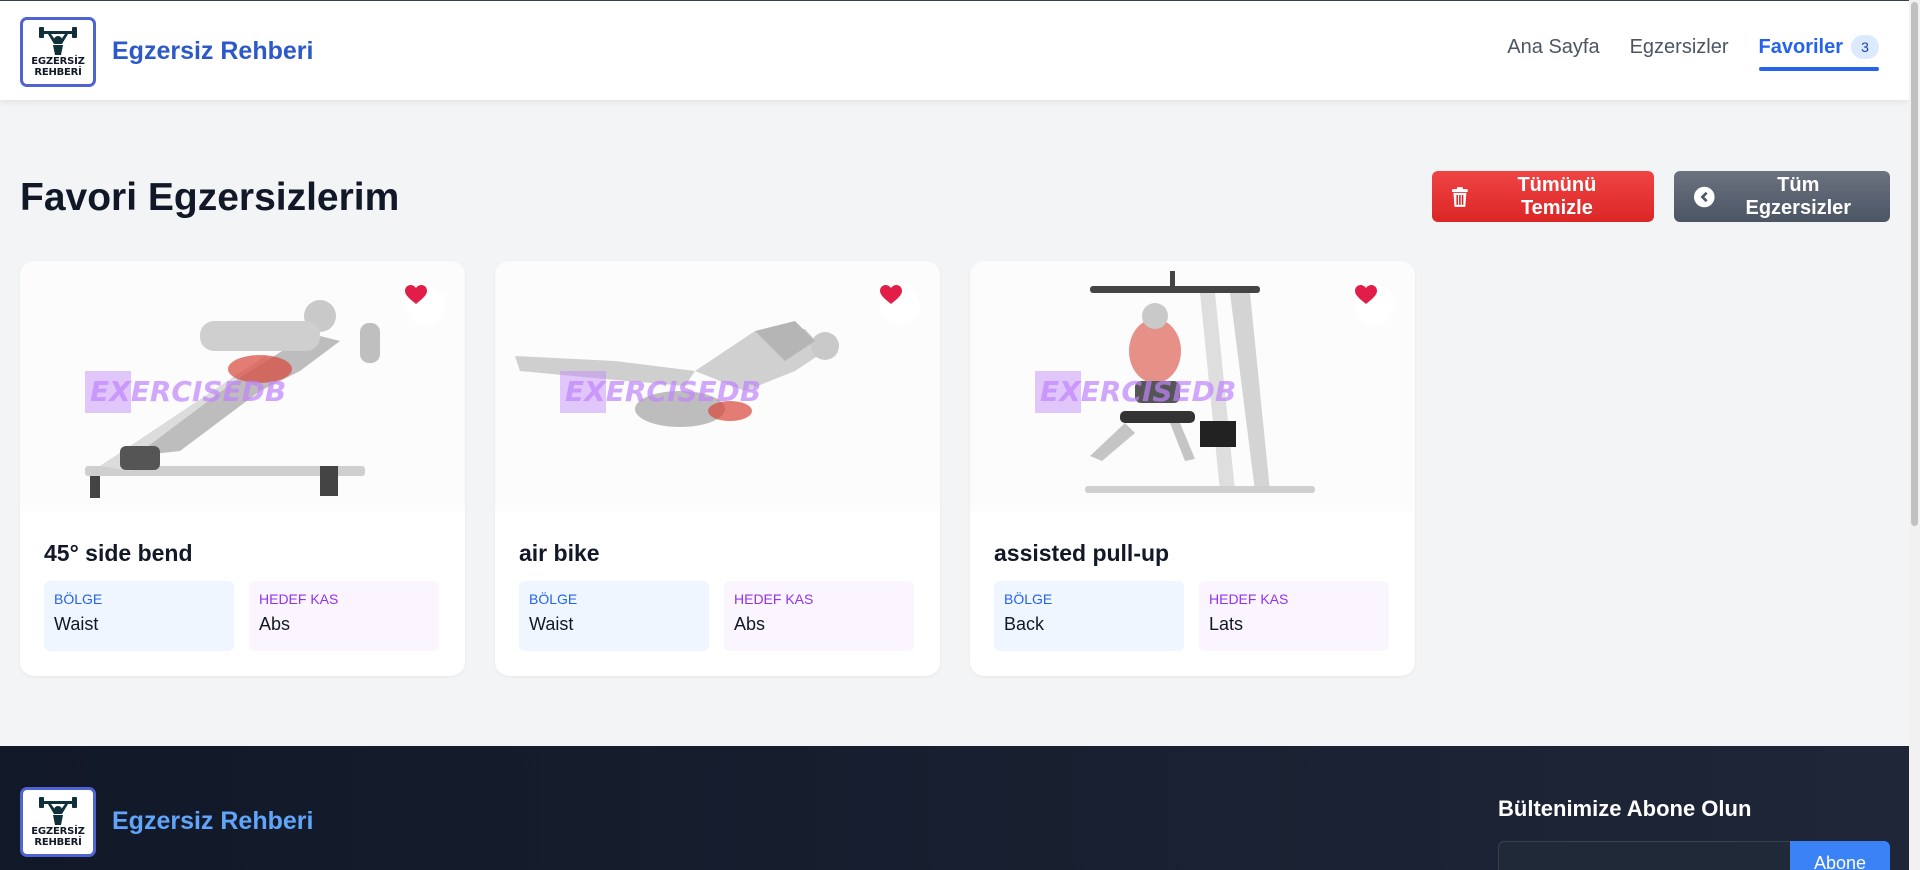 This screenshot has height=870, width=1920. What do you see at coordinates (1679, 47) in the screenshot?
I see `nav-exercises: Egzersizler` at bounding box center [1679, 47].